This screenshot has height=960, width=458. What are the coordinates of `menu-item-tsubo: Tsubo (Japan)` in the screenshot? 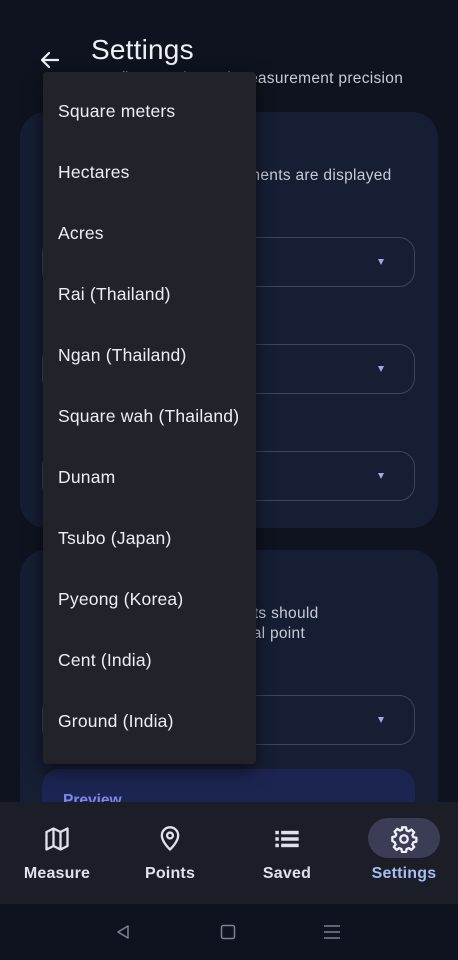 It's located at (149, 538).